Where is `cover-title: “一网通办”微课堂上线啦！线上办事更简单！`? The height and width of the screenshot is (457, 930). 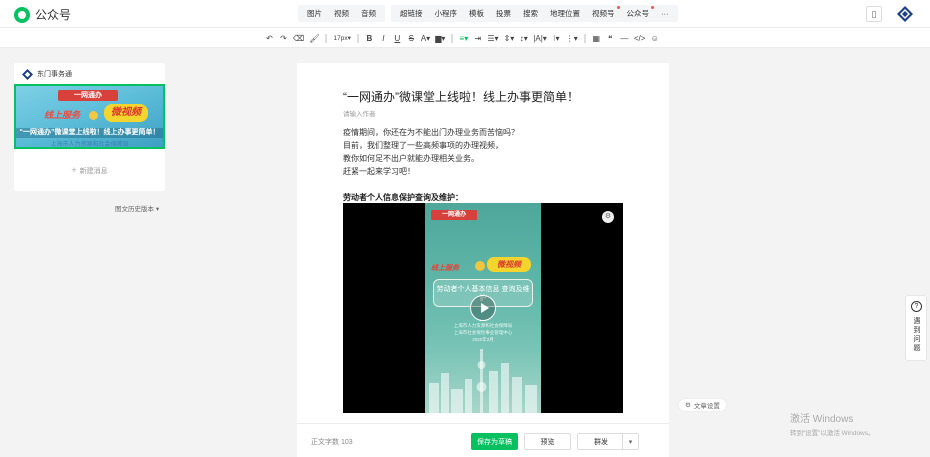
cover-title: “一网通办”微课堂上线啦！线上办事更简单！ is located at coordinates (89, 133).